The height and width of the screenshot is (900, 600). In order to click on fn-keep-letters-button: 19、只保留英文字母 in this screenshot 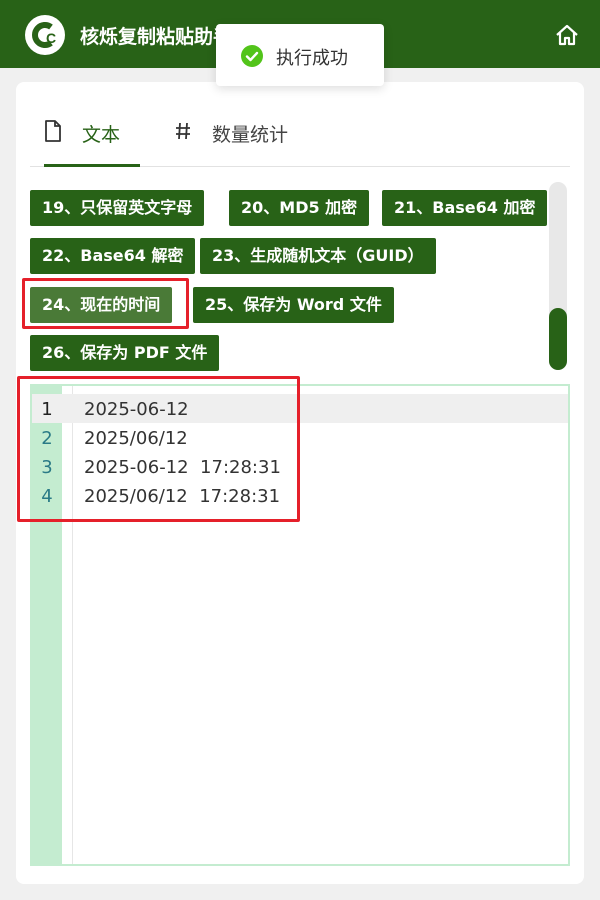, I will do `click(117, 208)`.